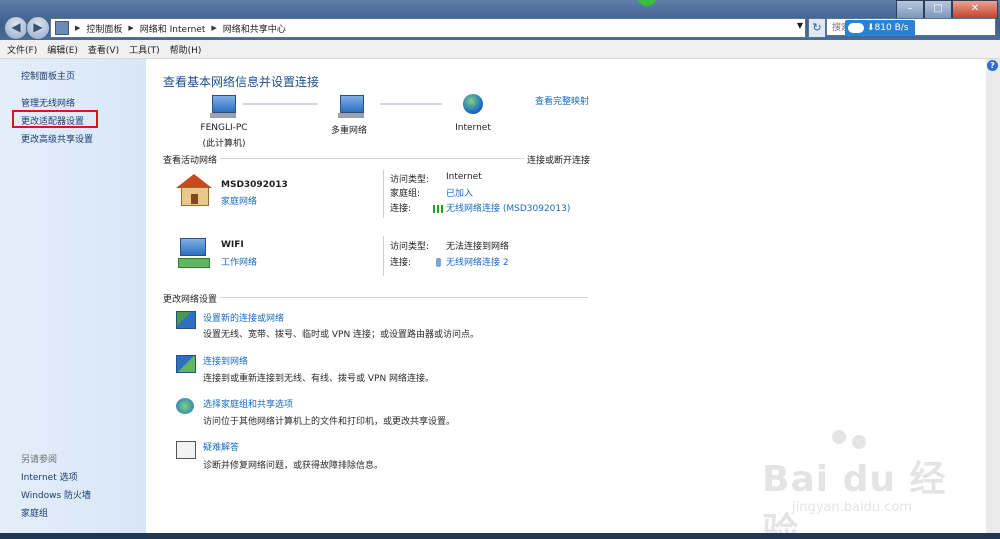 The height and width of the screenshot is (539, 1000). What do you see at coordinates (243, 317) in the screenshot?
I see `task-setup-connection-link: 设置新的连接或网络` at bounding box center [243, 317].